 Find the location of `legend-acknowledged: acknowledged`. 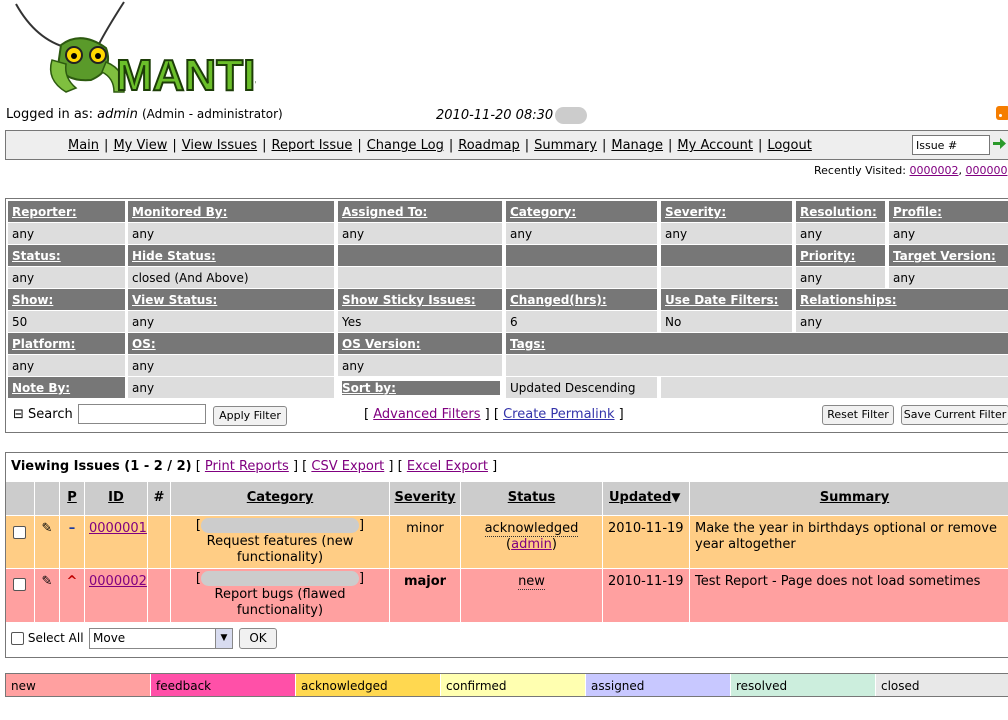

legend-acknowledged: acknowledged is located at coordinates (368, 685).